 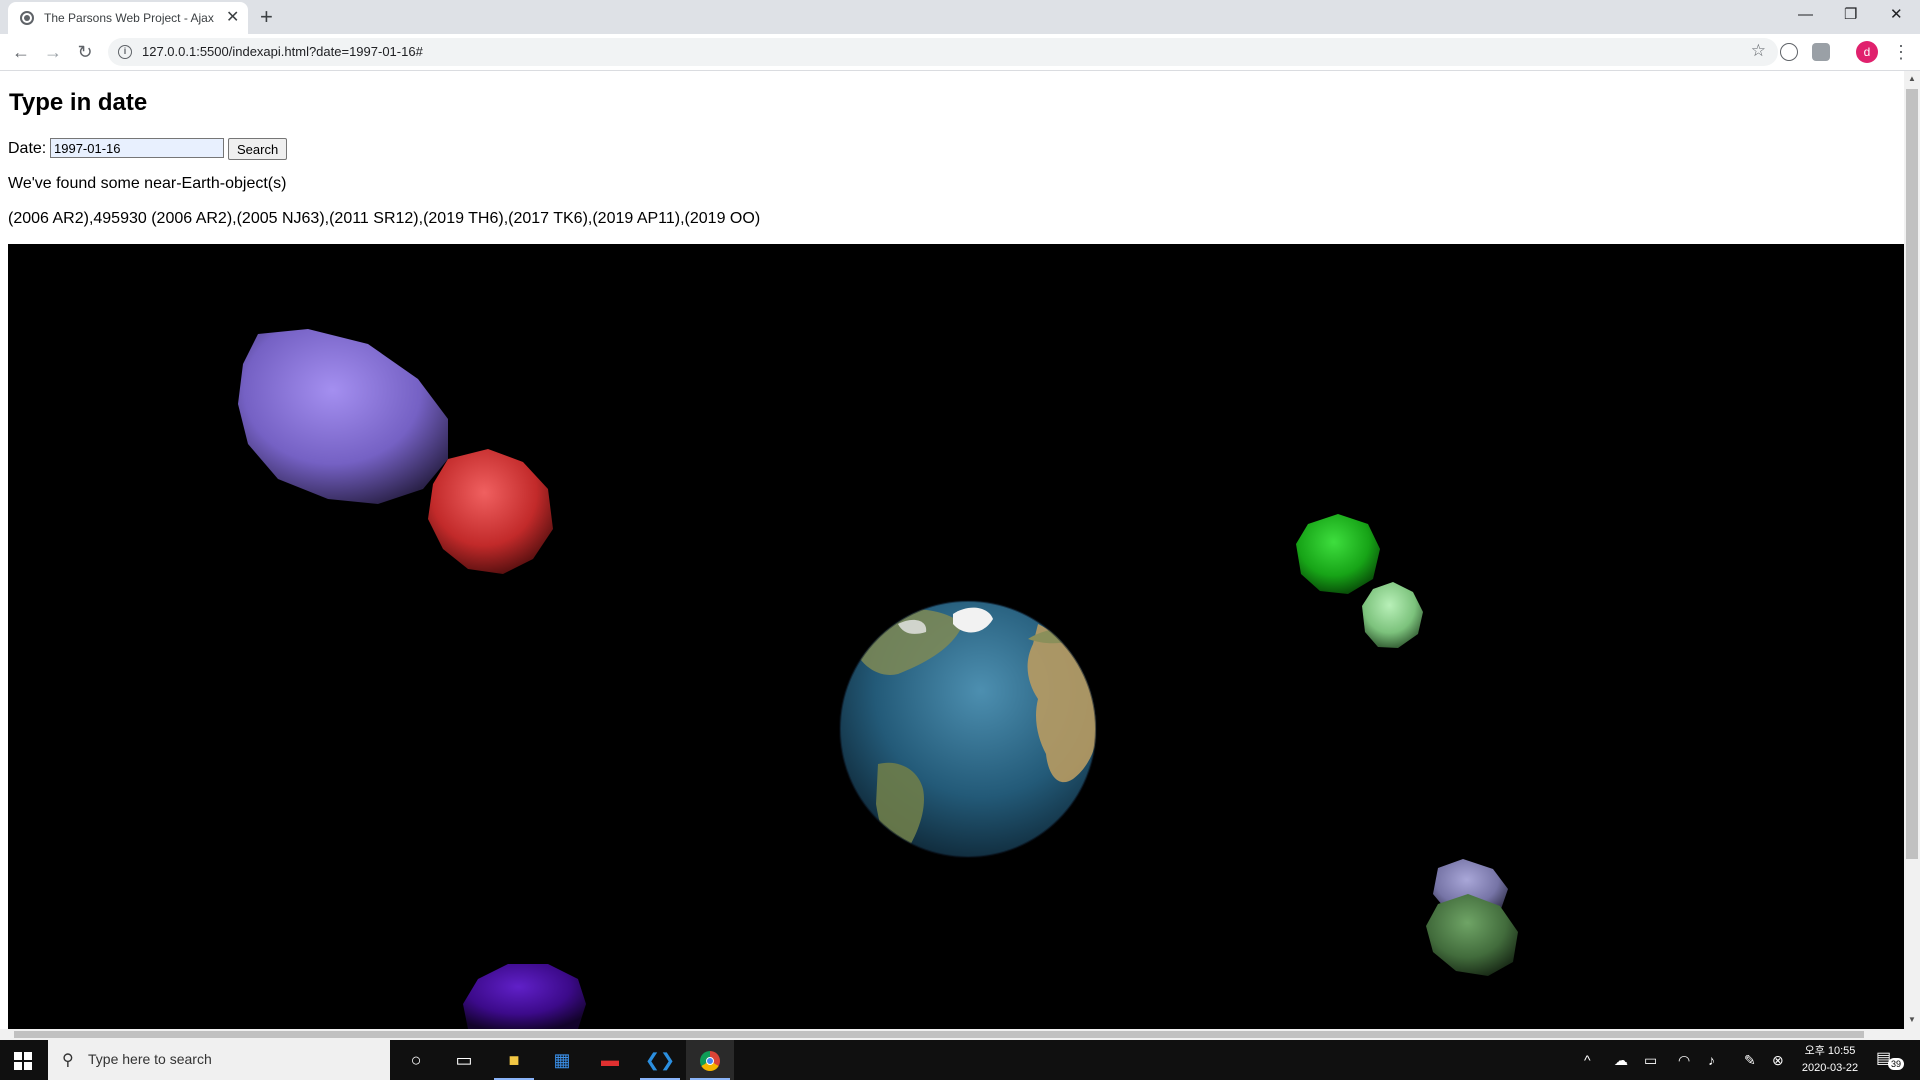 What do you see at coordinates (1650, 1060) in the screenshot?
I see `battery-icon: ▭` at bounding box center [1650, 1060].